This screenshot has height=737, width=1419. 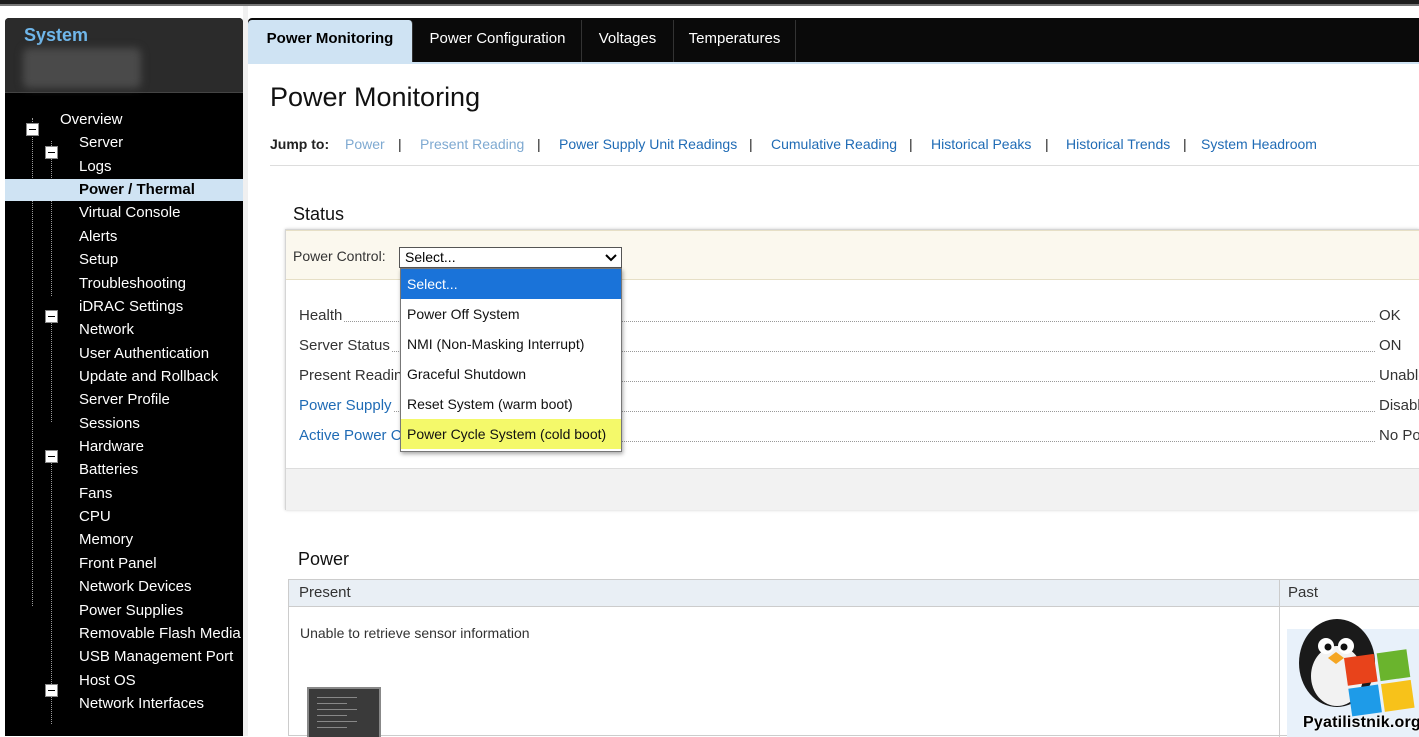 What do you see at coordinates (156, 656) in the screenshot?
I see `sidebar-item-label: USB Management Port` at bounding box center [156, 656].